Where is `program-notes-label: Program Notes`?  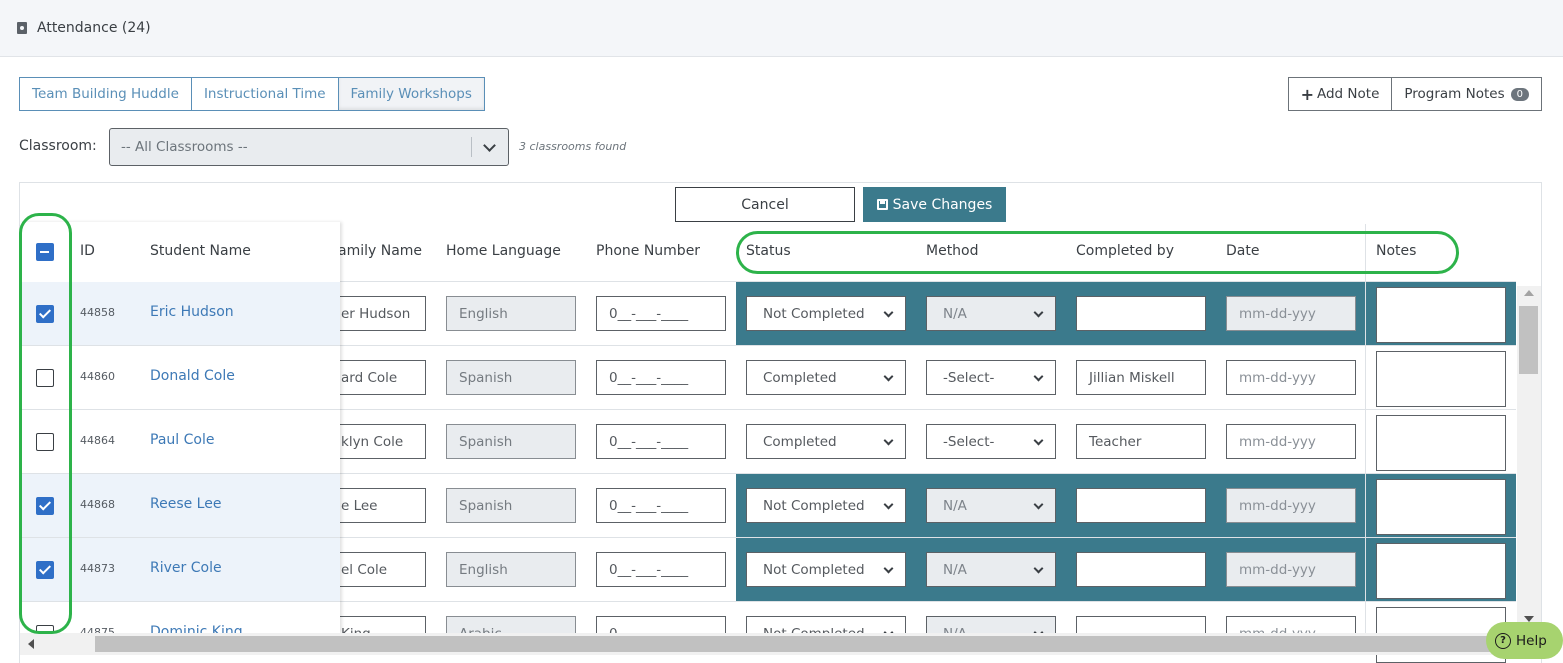
program-notes-label: Program Notes is located at coordinates (1454, 94).